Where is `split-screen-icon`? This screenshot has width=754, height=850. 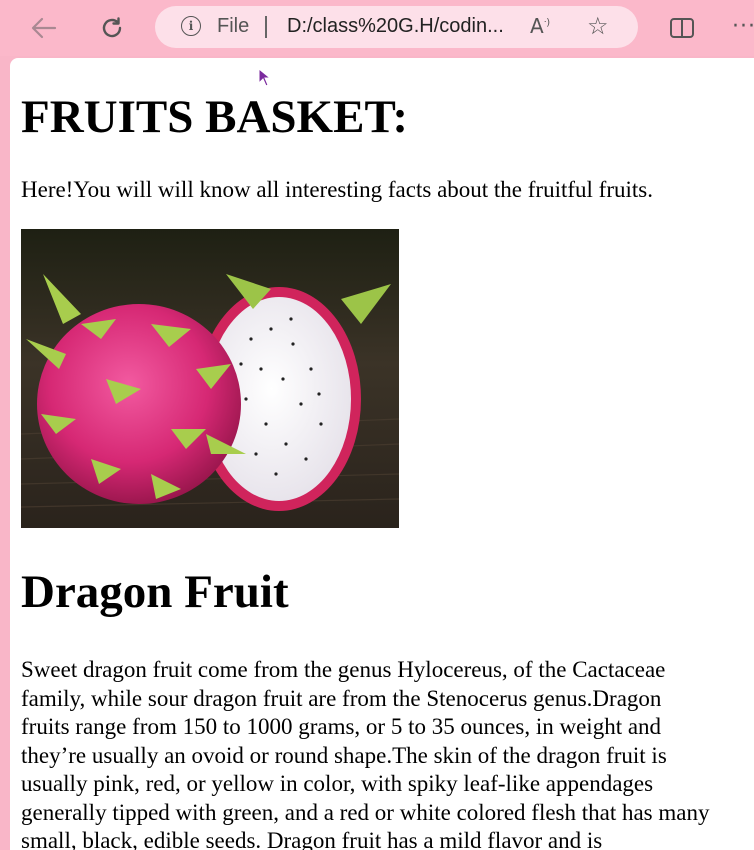 split-screen-icon is located at coordinates (682, 28).